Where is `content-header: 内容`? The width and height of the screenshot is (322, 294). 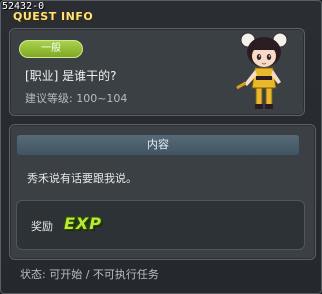
content-header: 内容 is located at coordinates (158, 145).